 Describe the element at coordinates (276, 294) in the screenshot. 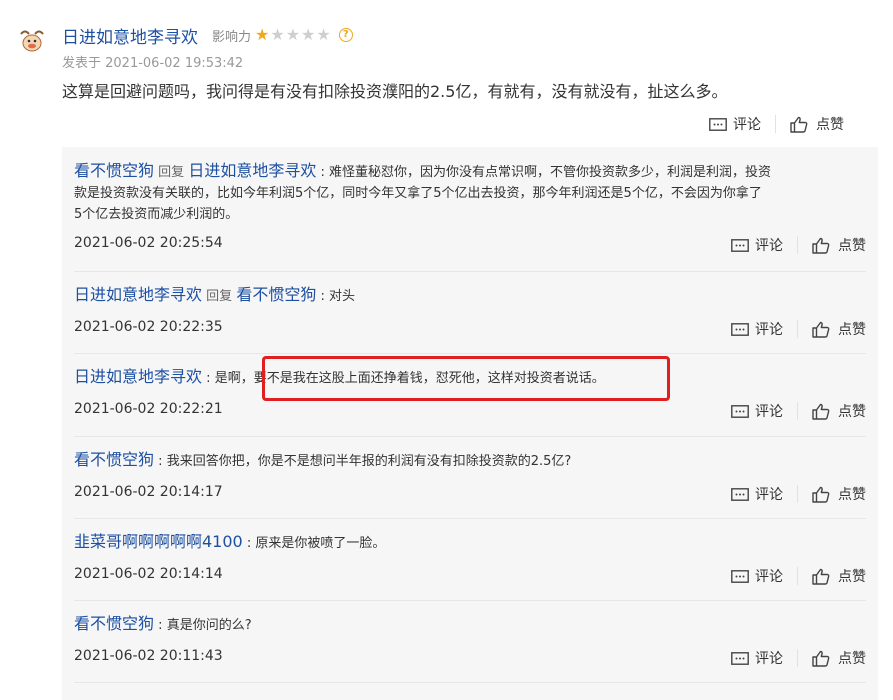

I see `reply-target-user: 看不惯空狗` at that location.